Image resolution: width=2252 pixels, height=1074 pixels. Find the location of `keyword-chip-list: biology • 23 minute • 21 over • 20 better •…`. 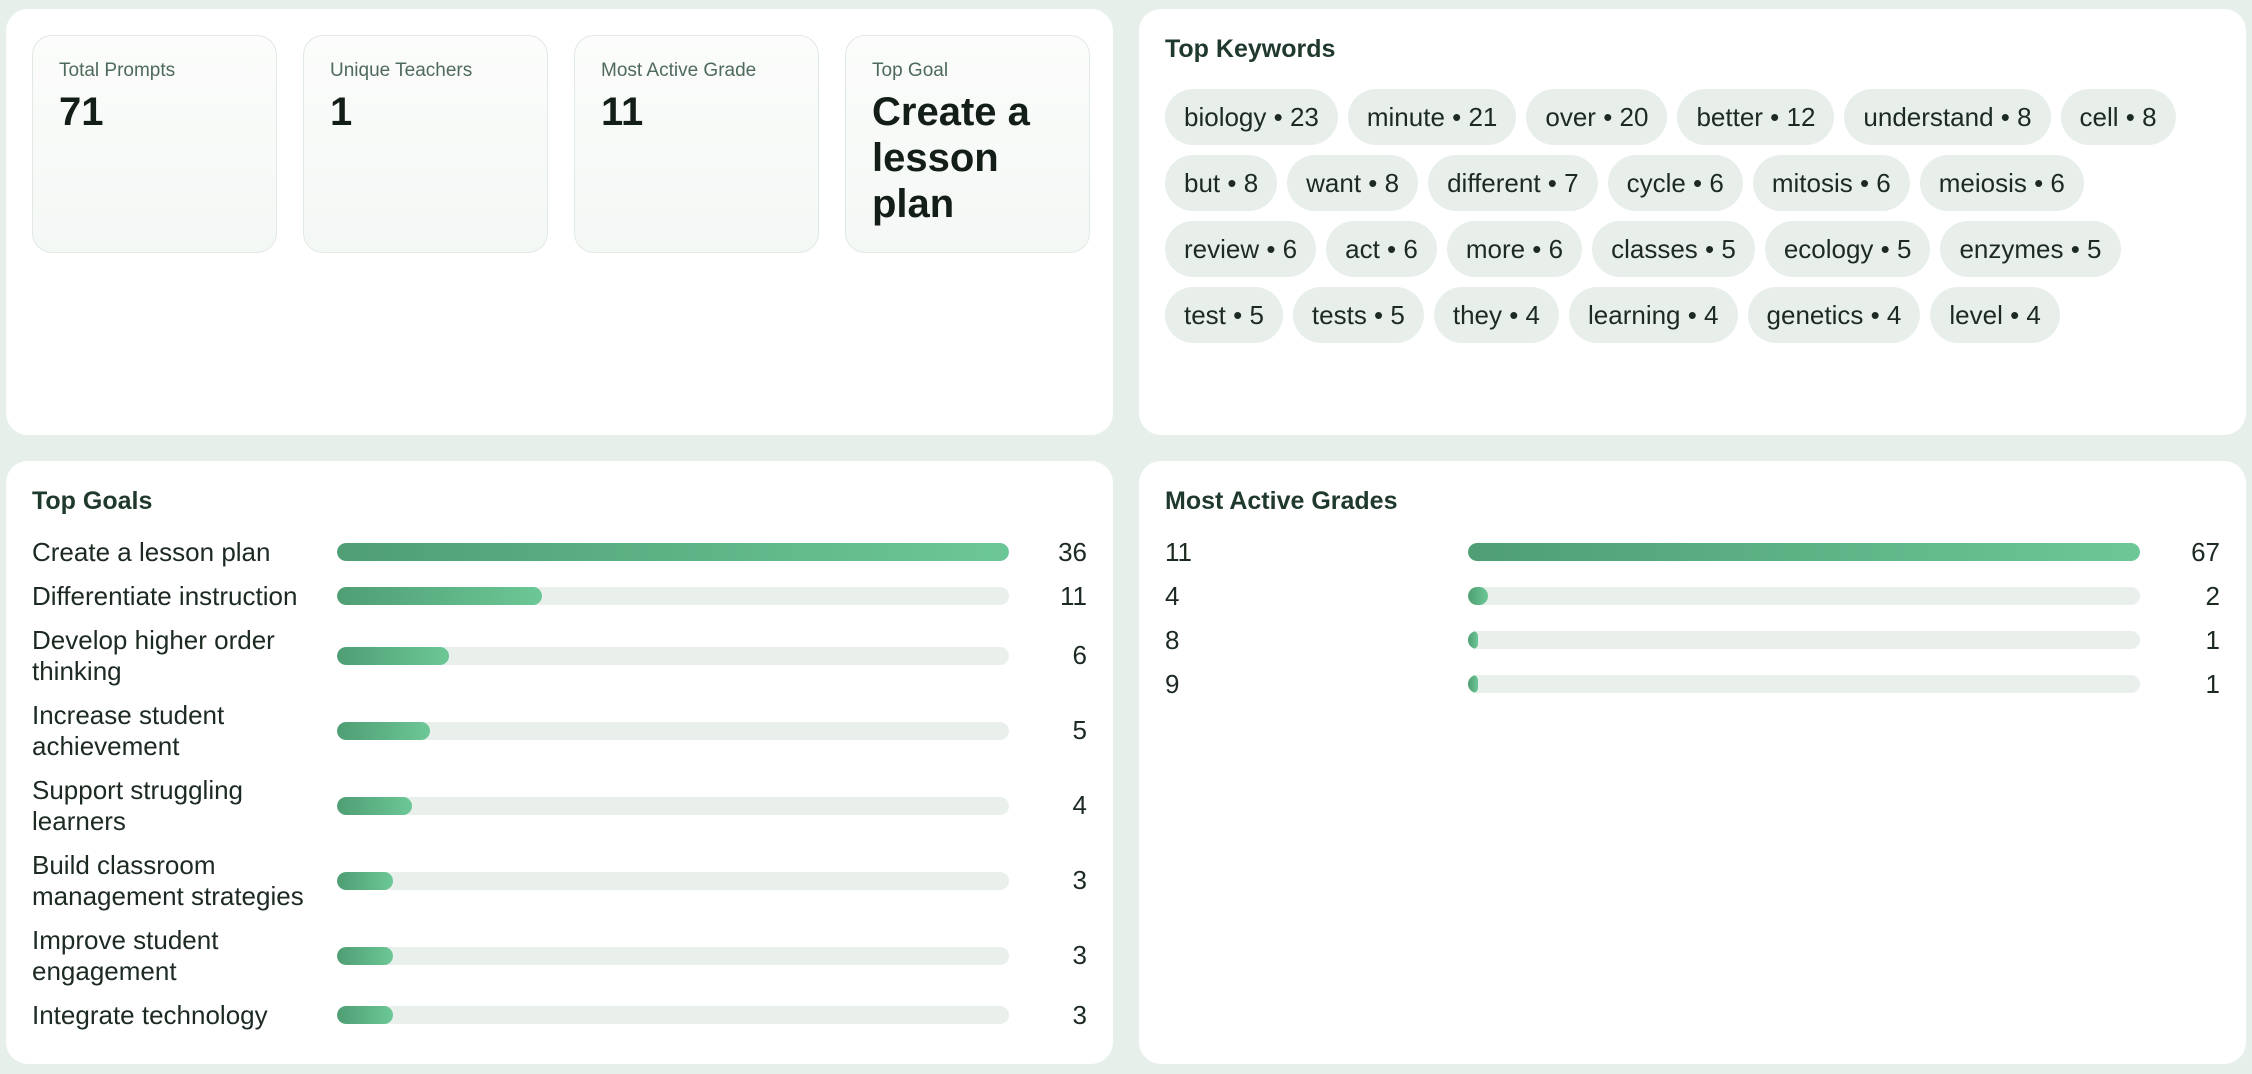

keyword-chip-list: biology • 23 minute • 21 over • 20 better •… is located at coordinates (1695, 216).